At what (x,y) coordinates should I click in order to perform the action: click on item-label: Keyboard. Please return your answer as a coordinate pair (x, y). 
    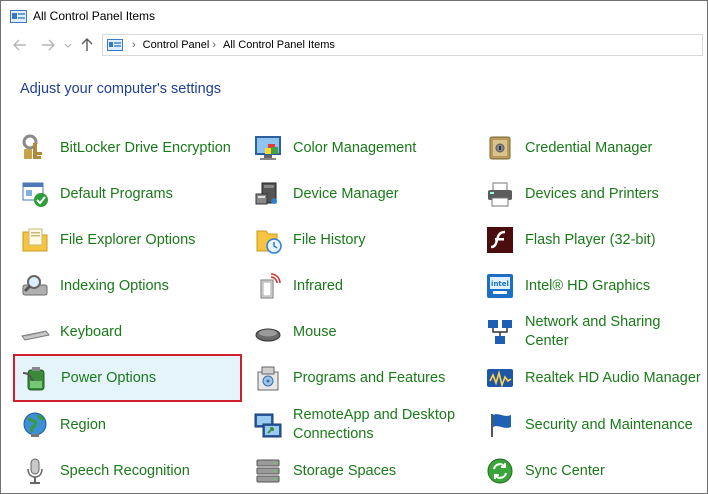
    Looking at the image, I should click on (91, 331).